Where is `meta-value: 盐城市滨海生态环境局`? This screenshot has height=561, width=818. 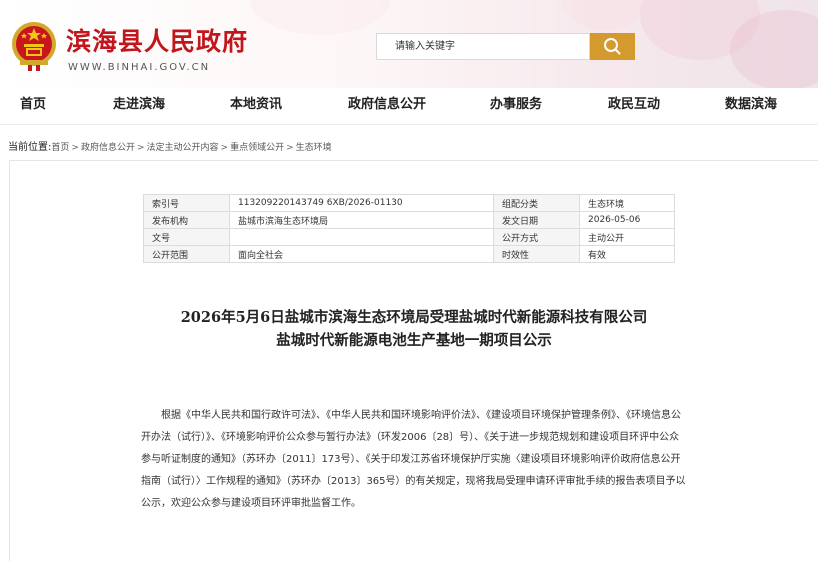 meta-value: 盐城市滨海生态环境局 is located at coordinates (361, 220).